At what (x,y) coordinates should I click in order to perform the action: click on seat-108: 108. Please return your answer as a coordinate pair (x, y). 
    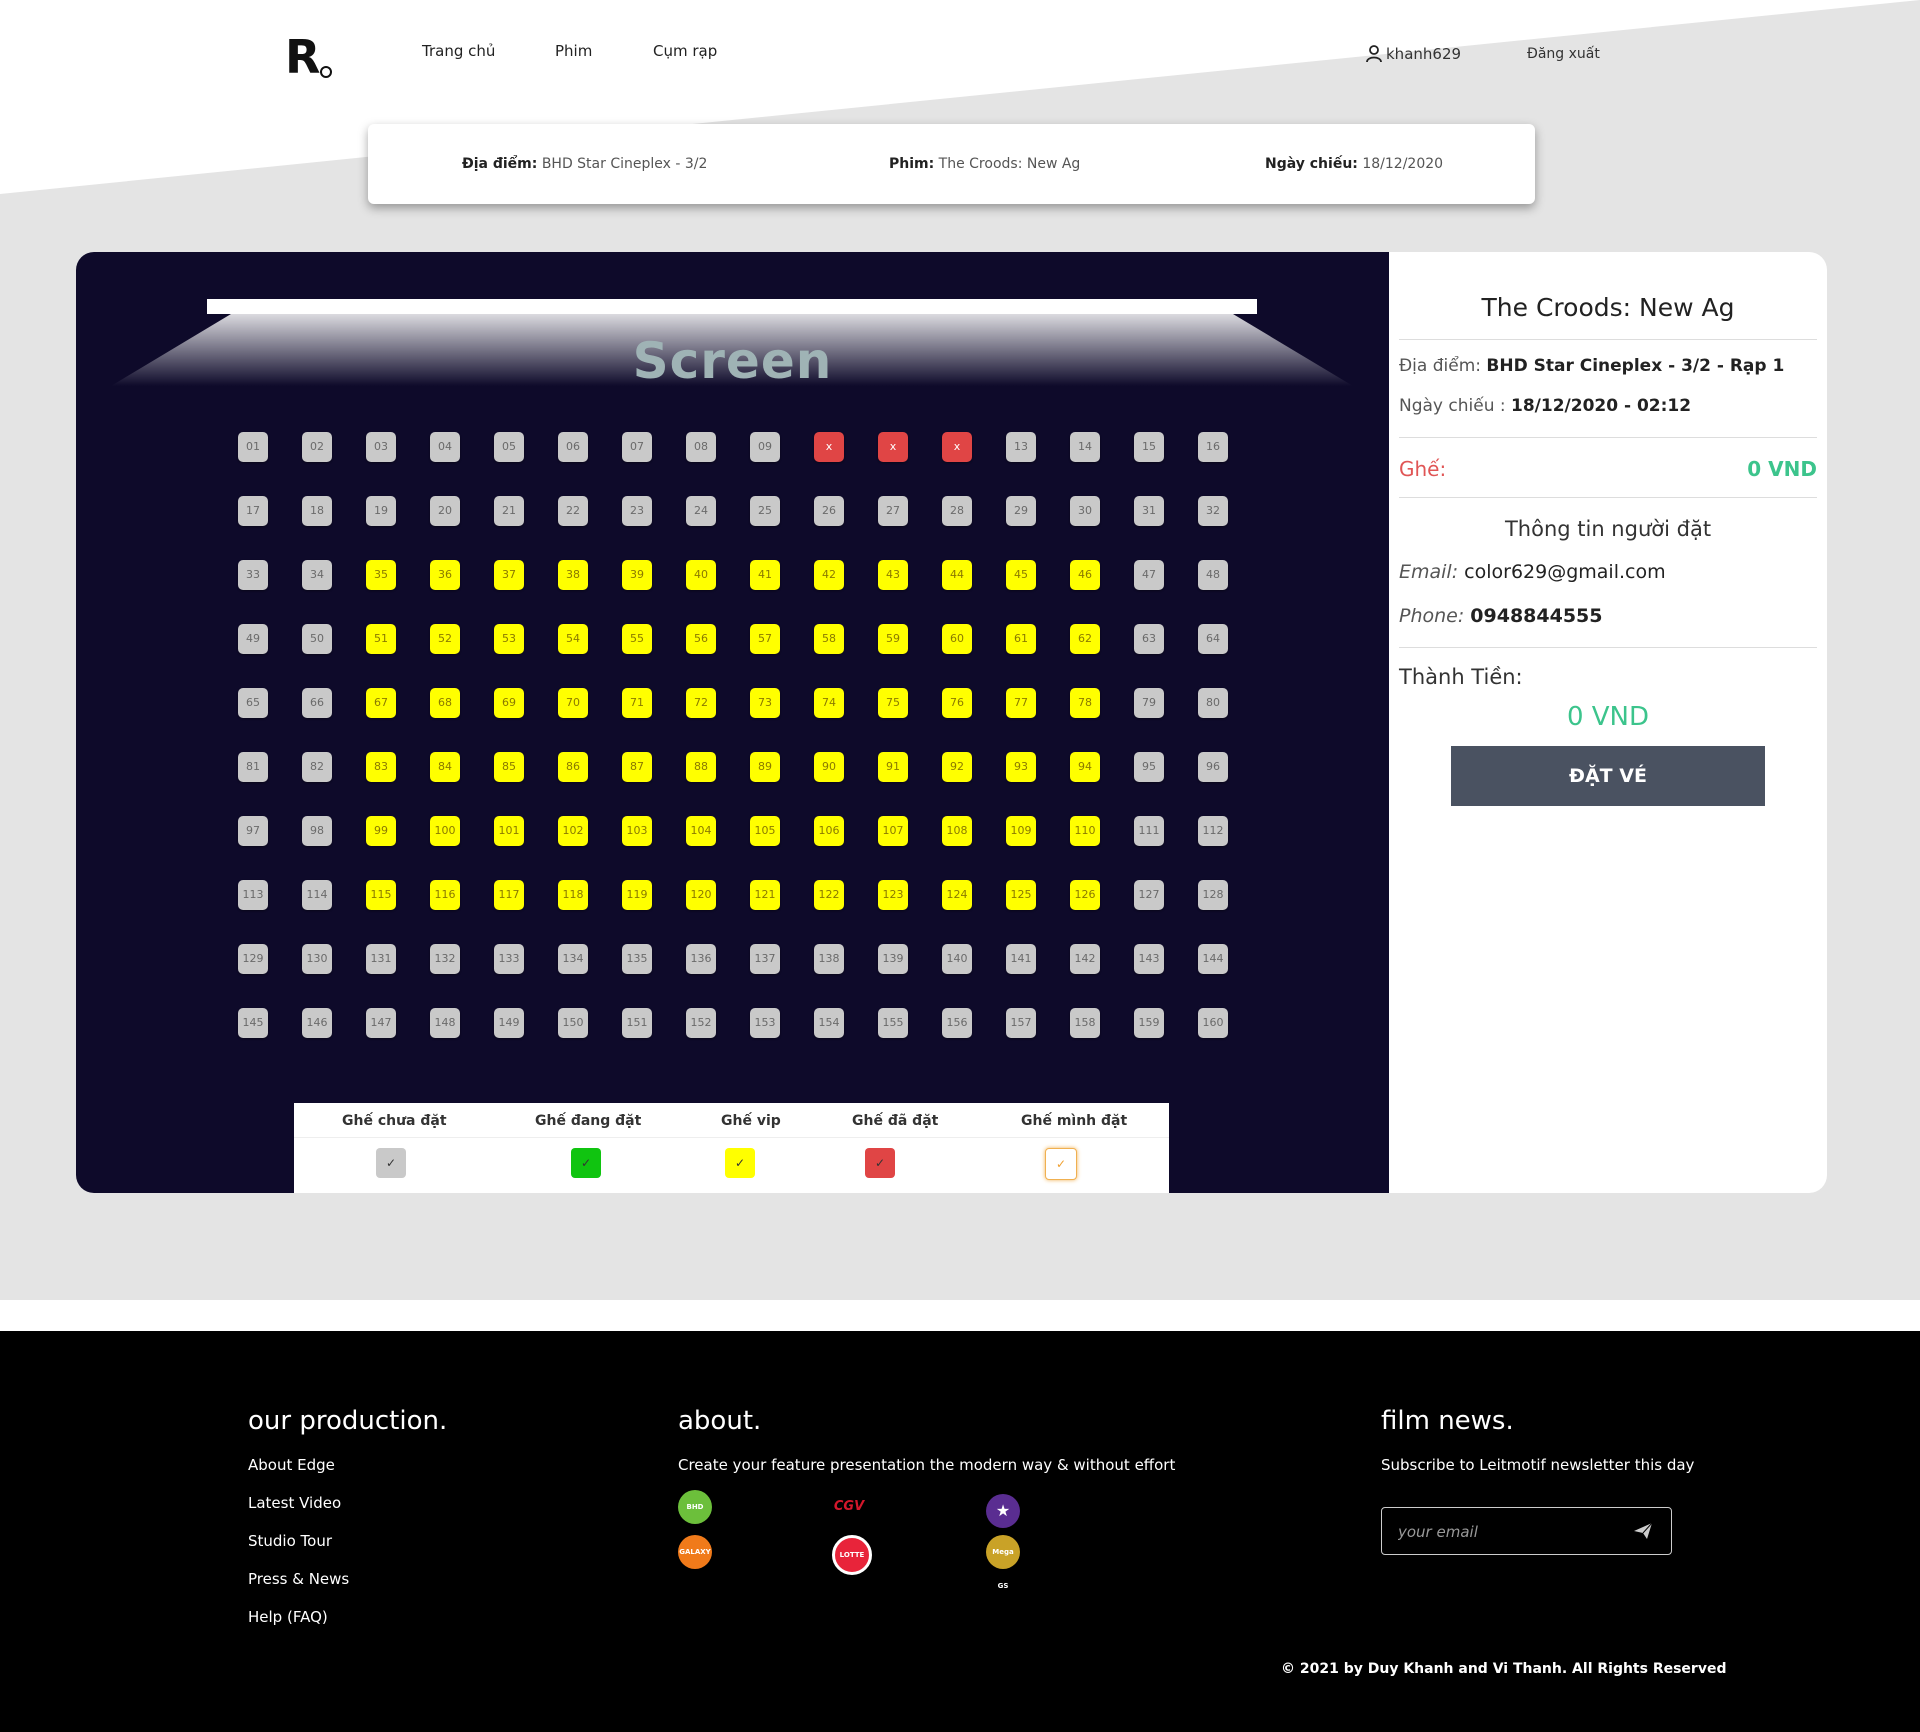
    Looking at the image, I should click on (957, 831).